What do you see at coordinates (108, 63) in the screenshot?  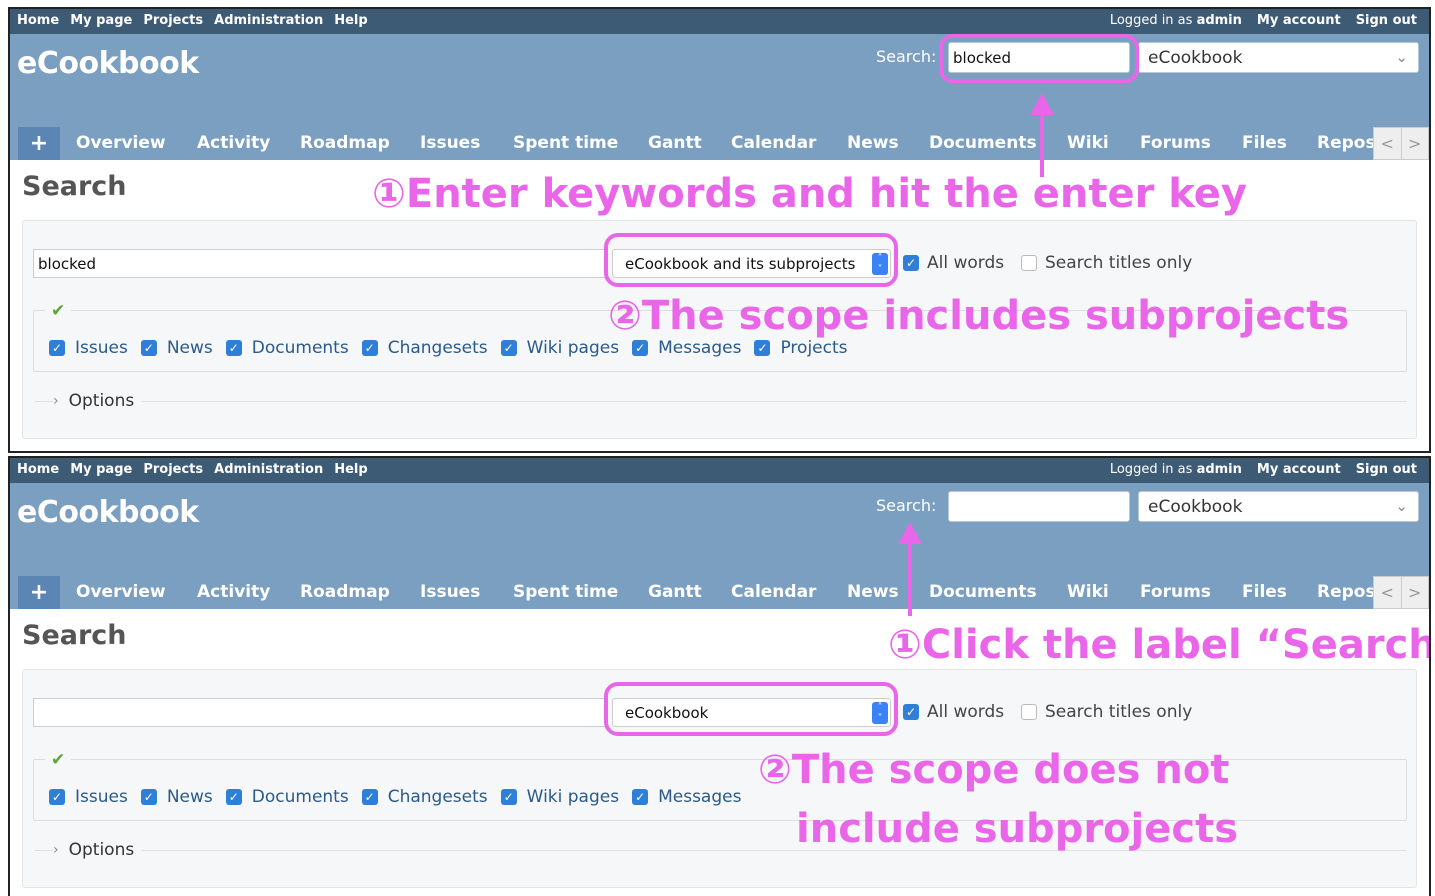 I see `project-title: eCookbook` at bounding box center [108, 63].